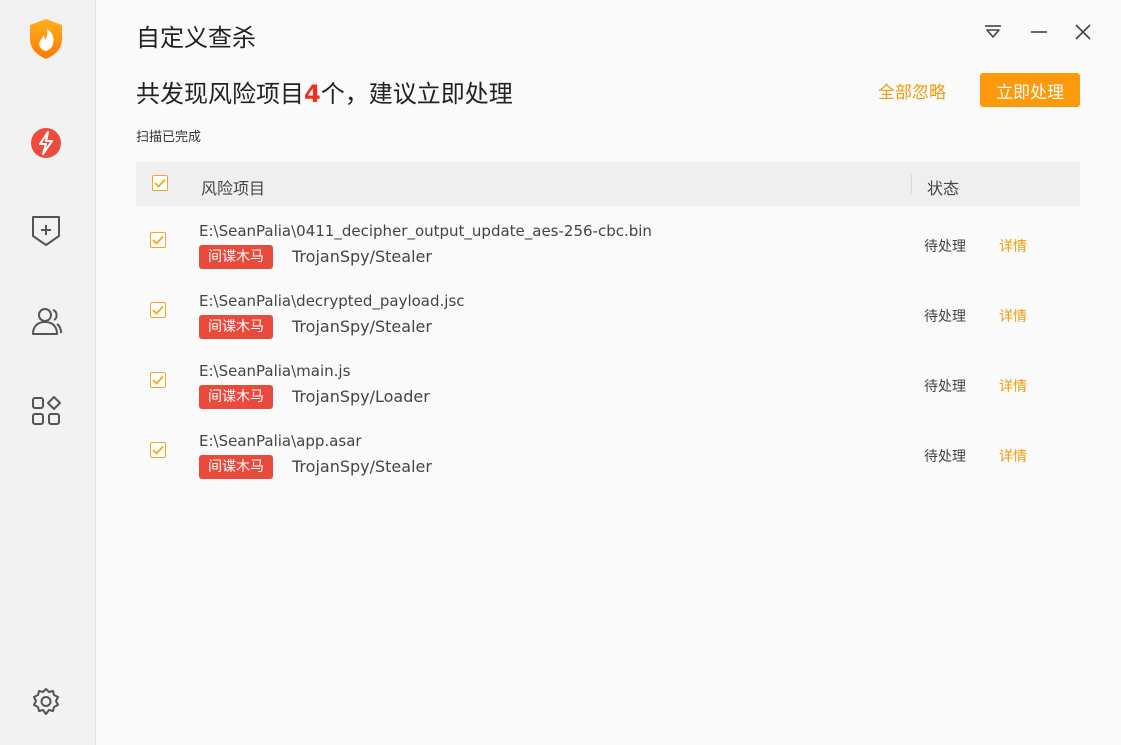  Describe the element at coordinates (196, 38) in the screenshot. I see `window-title: 自定义查杀` at that location.